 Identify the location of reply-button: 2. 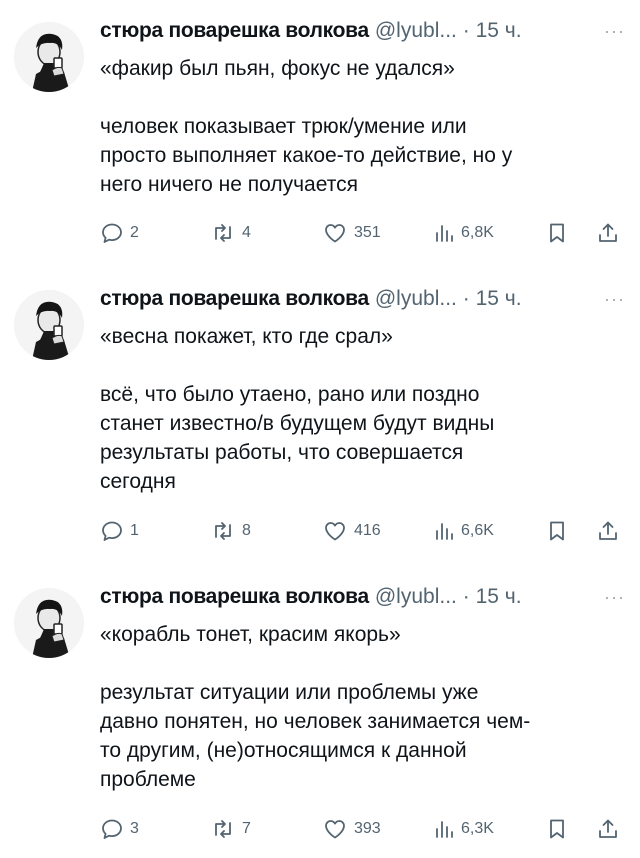
(119, 233).